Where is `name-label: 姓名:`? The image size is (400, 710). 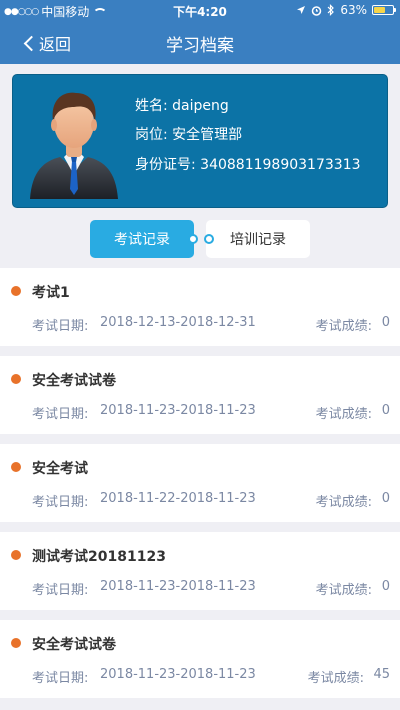
name-label: 姓名: is located at coordinates (151, 106).